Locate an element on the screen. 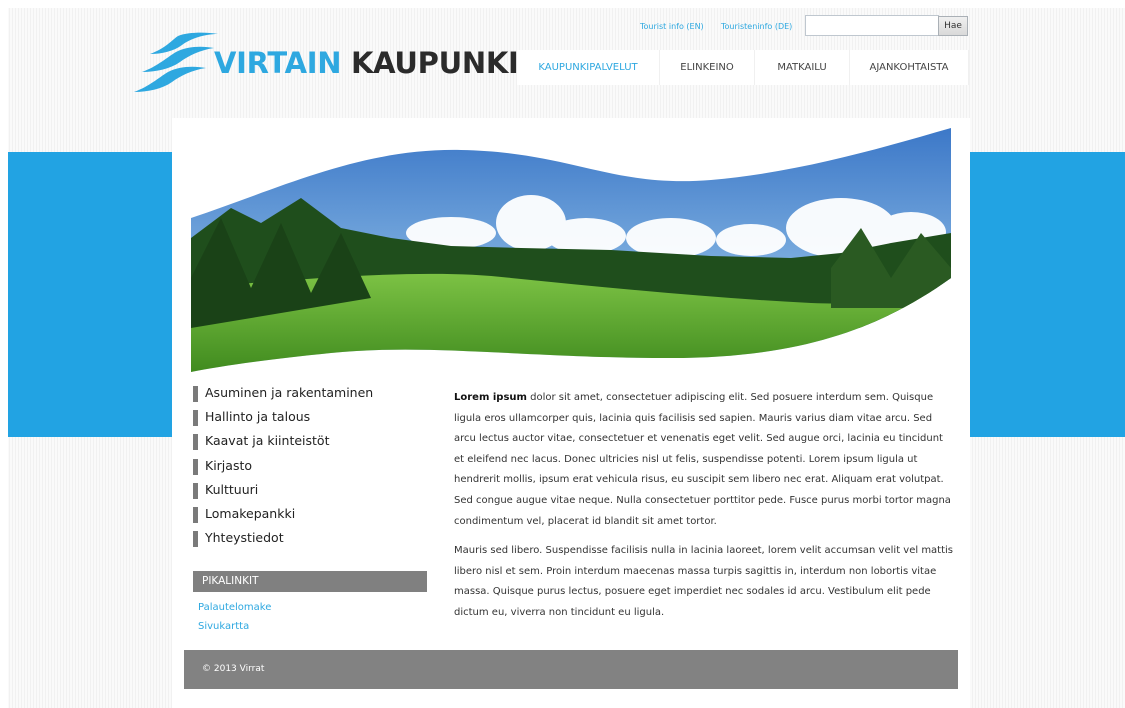 Image resolution: width=1125 pixels, height=708 pixels. logo-word-kaupunki: KAUPUNKI is located at coordinates (435, 63).